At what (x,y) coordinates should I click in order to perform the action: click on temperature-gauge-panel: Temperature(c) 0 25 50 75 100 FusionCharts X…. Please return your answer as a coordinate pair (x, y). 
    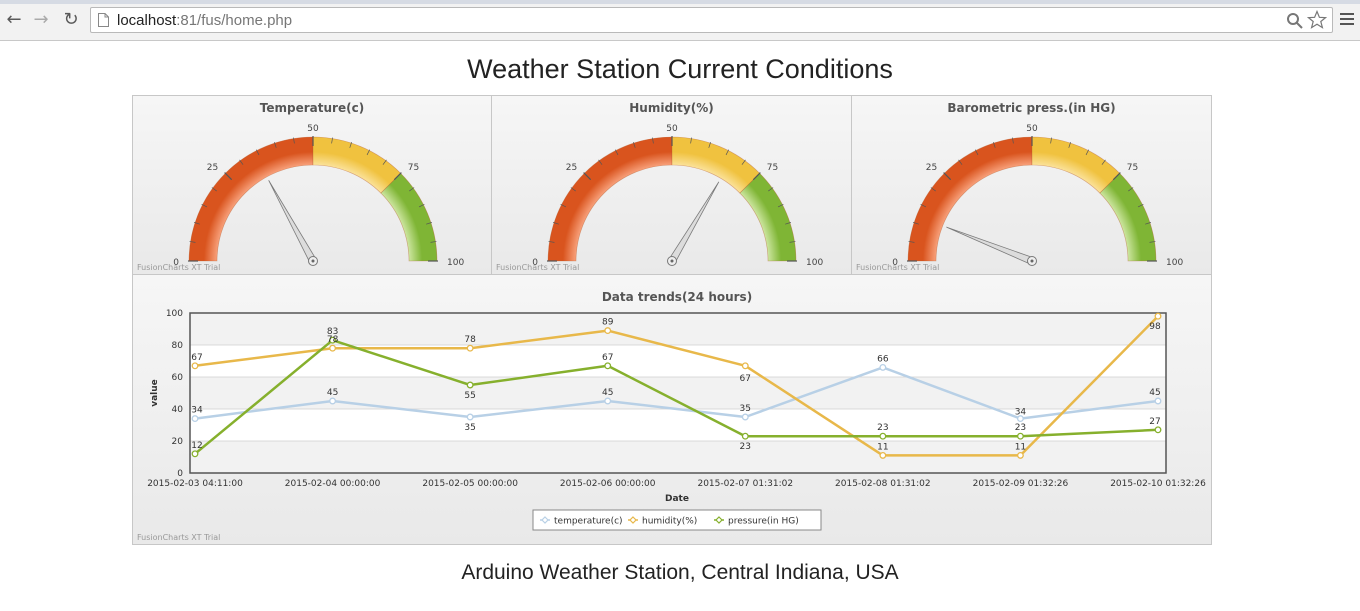
    Looking at the image, I should click on (312, 185).